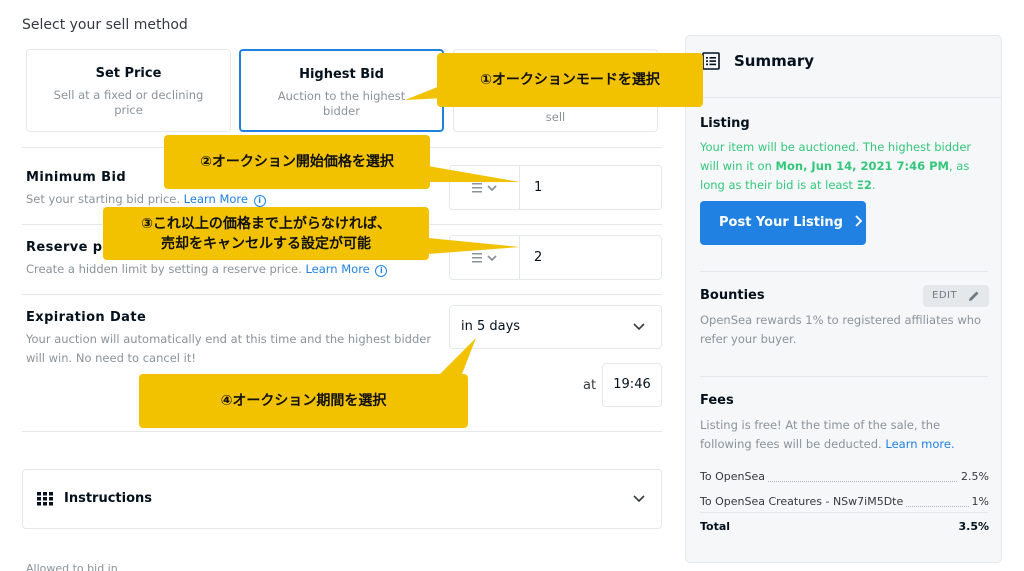  I want to click on total-pct: 3.5%, so click(972, 526).